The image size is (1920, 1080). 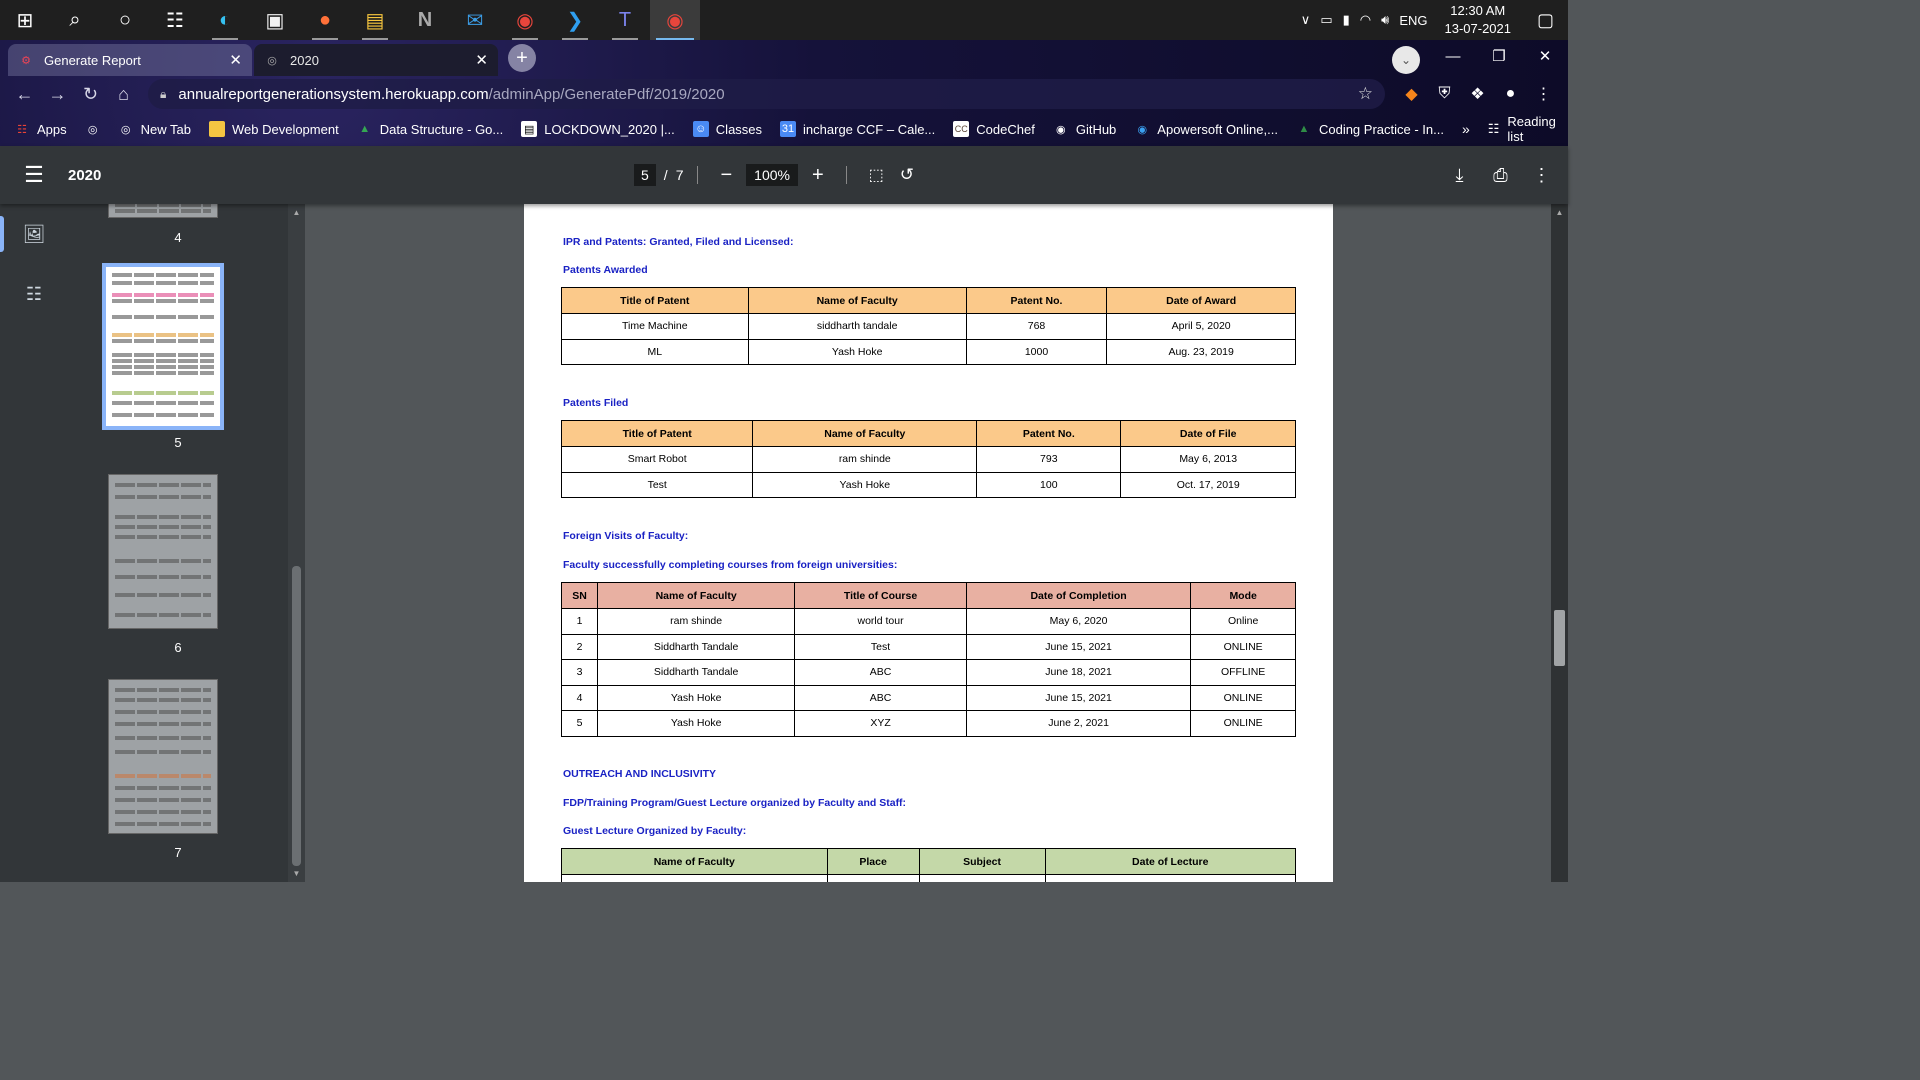 What do you see at coordinates (876, 175) in the screenshot?
I see `fit-to-page-icon: ⬚` at bounding box center [876, 175].